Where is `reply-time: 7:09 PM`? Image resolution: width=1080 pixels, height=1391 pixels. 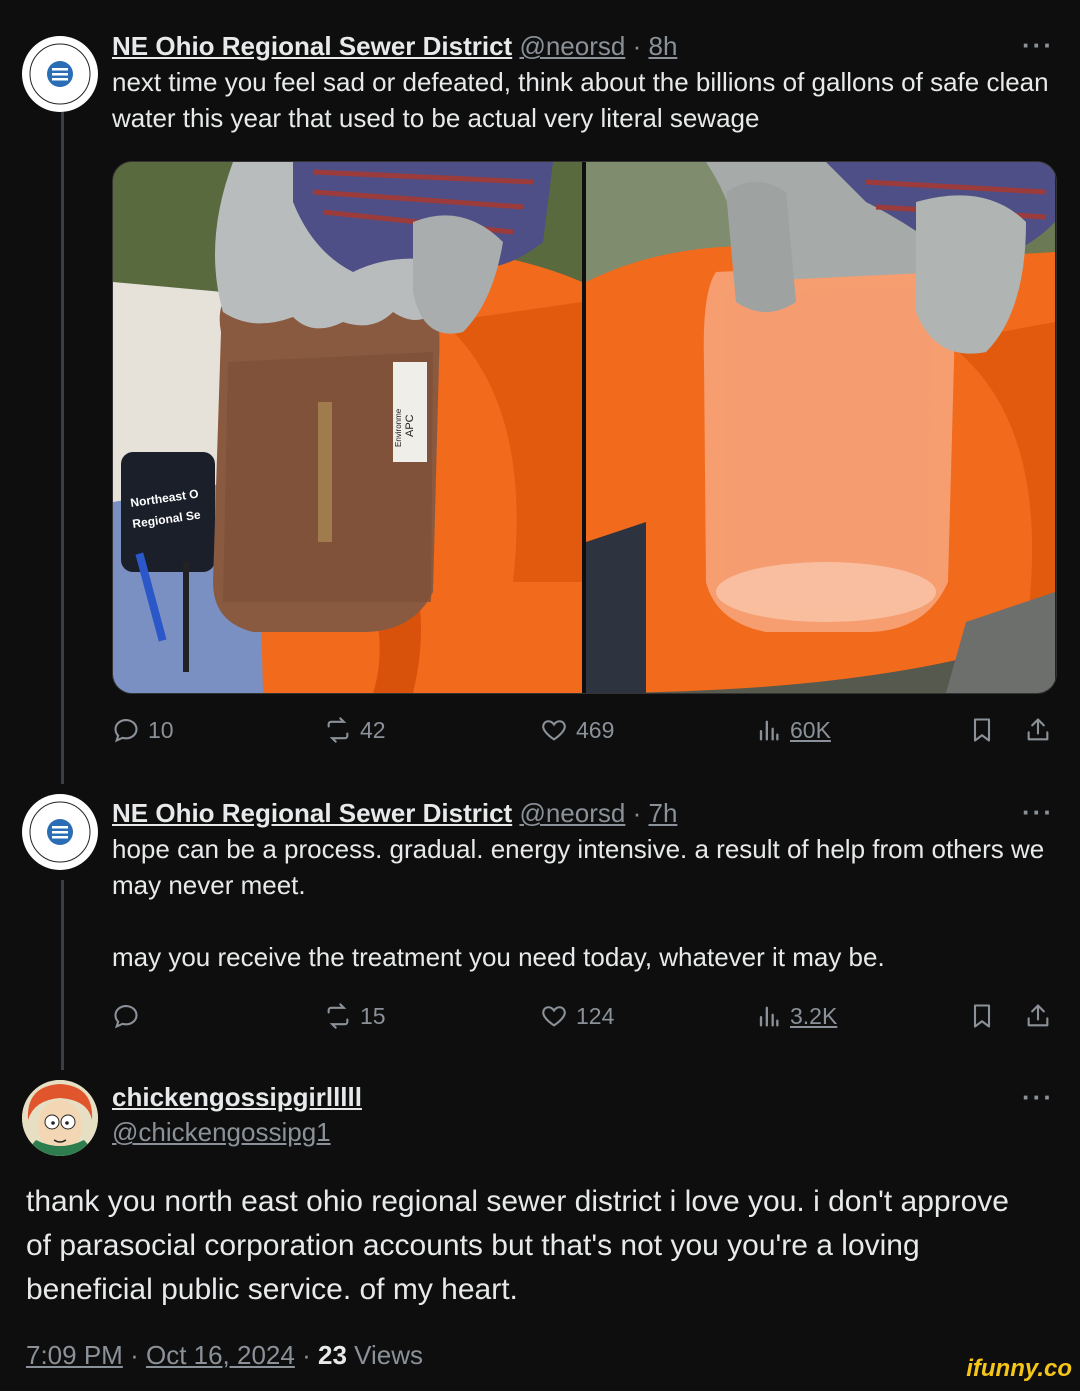 reply-time: 7:09 PM is located at coordinates (74, 1355).